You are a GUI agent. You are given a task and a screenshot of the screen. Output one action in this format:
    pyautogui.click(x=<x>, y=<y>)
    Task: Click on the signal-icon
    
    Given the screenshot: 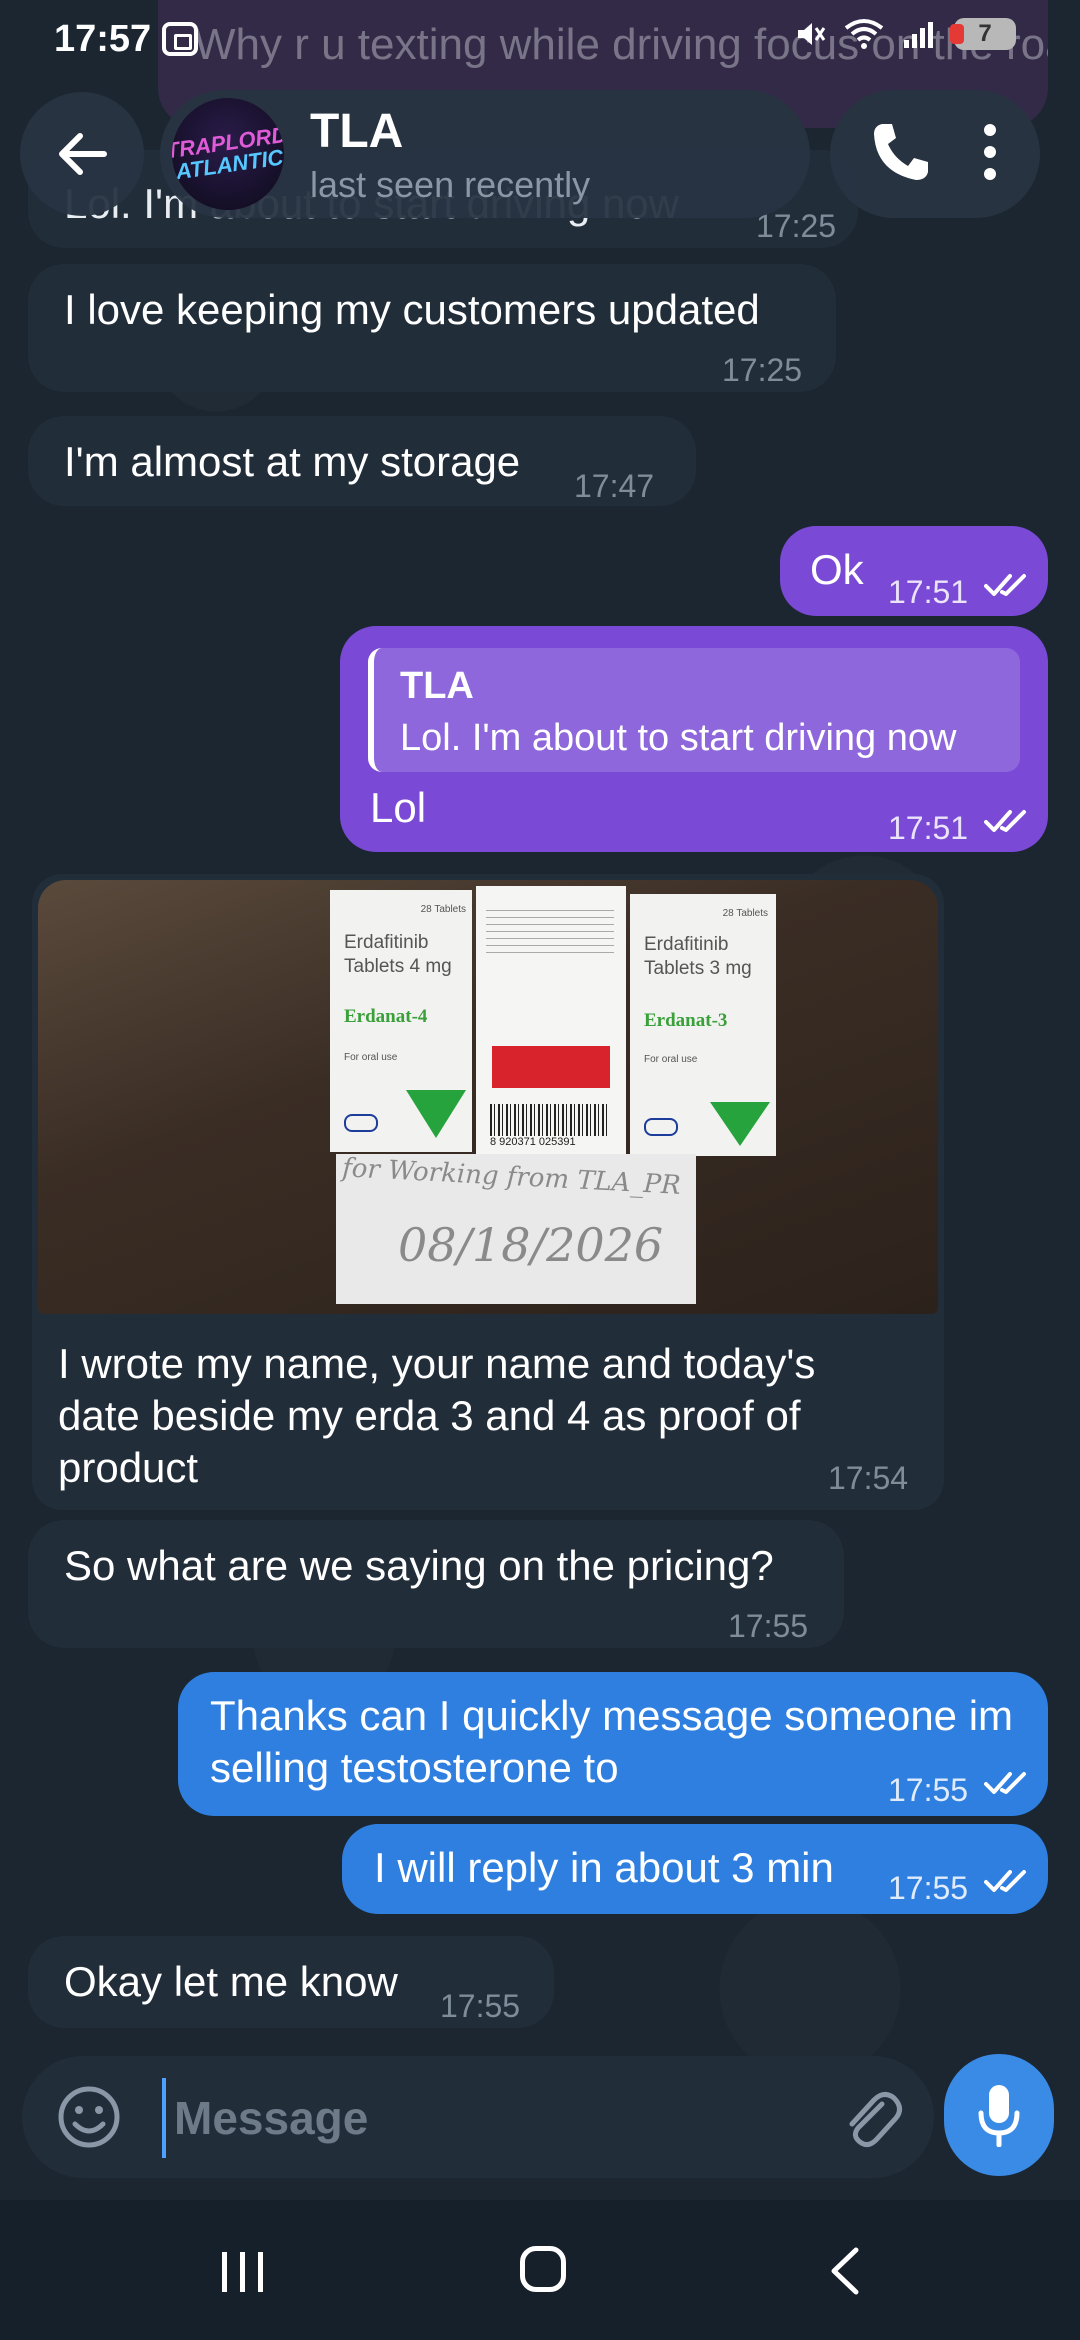 What is the action you would take?
    pyautogui.click(x=918, y=35)
    